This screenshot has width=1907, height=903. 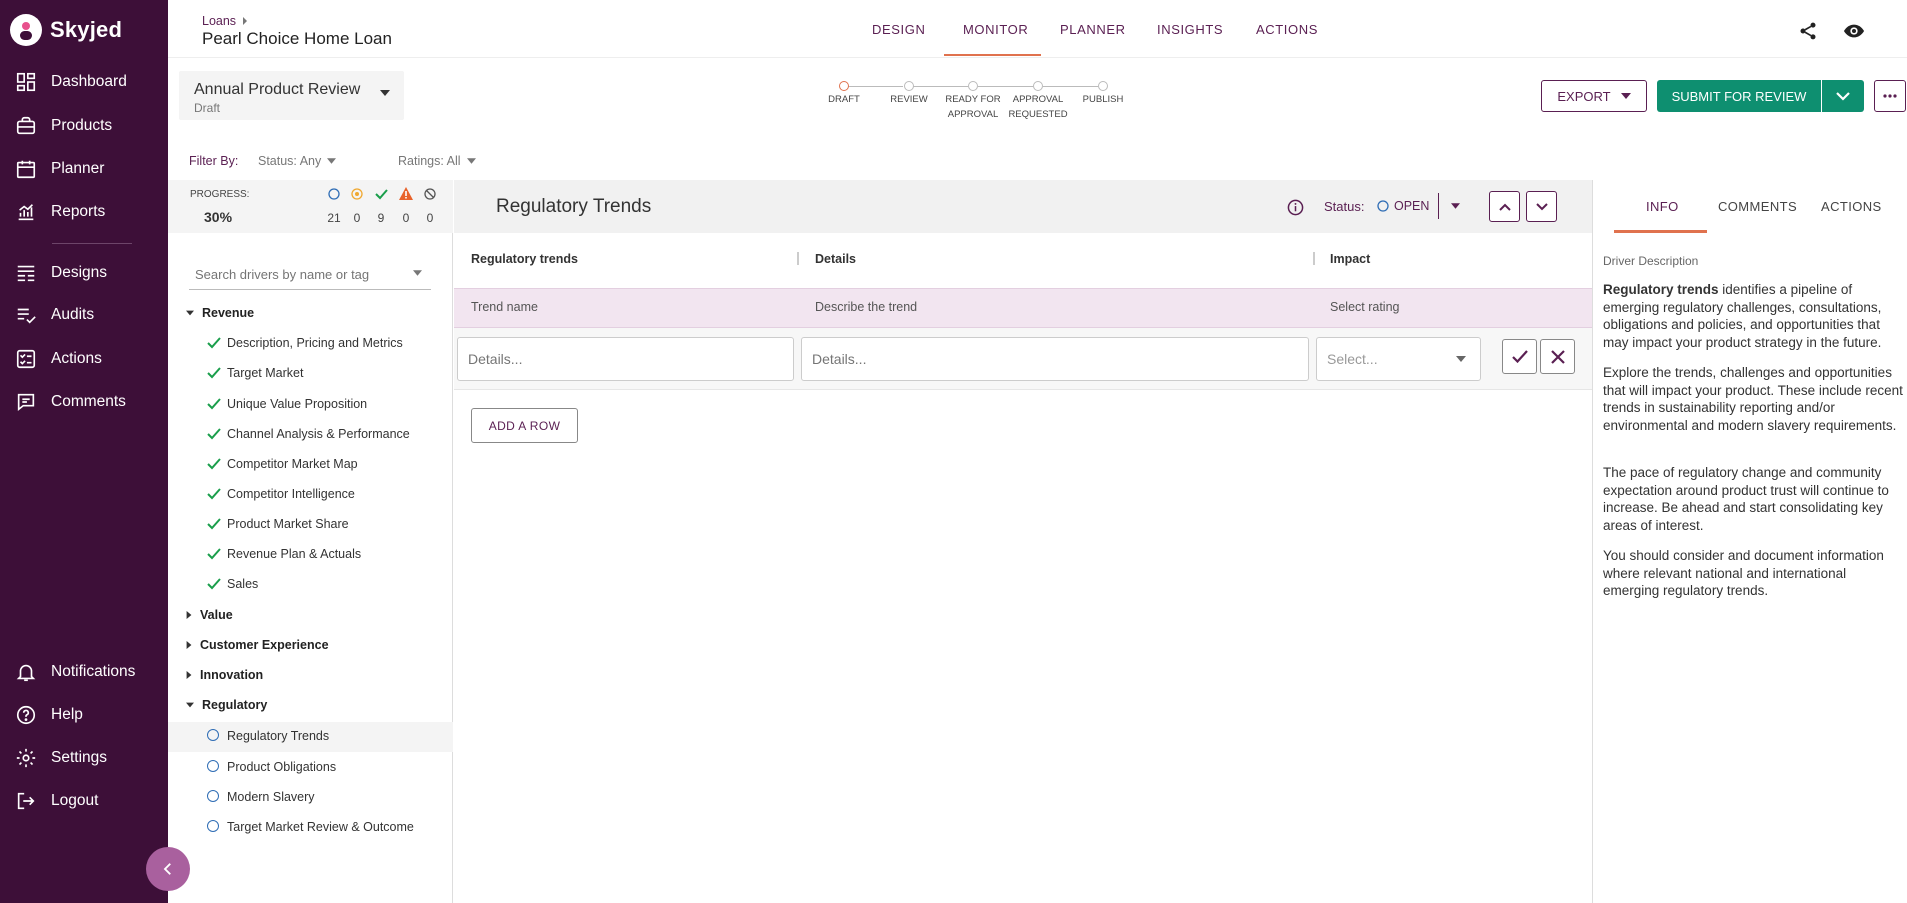 What do you see at coordinates (89, 81) in the screenshot?
I see `sidebar-item-label: Dashboard` at bounding box center [89, 81].